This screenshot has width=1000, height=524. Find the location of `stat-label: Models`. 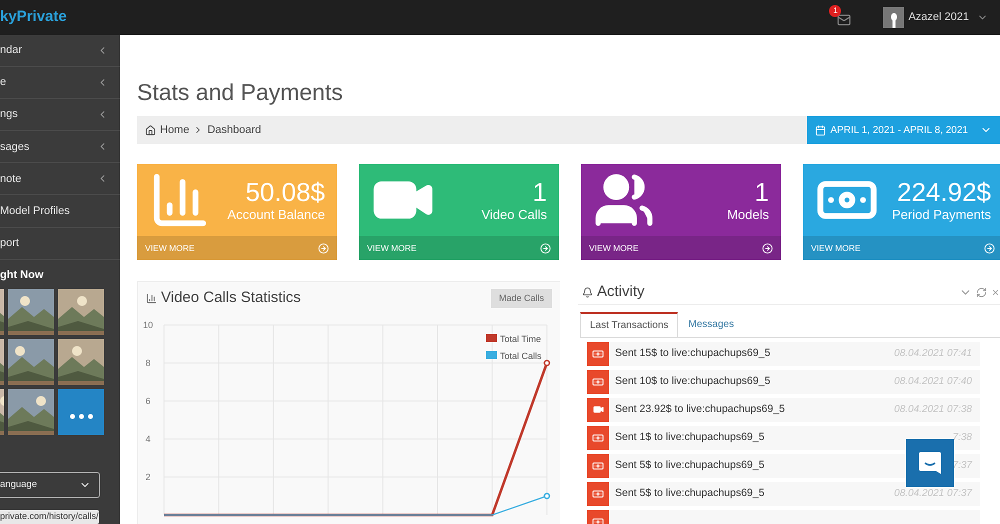

stat-label: Models is located at coordinates (748, 214).